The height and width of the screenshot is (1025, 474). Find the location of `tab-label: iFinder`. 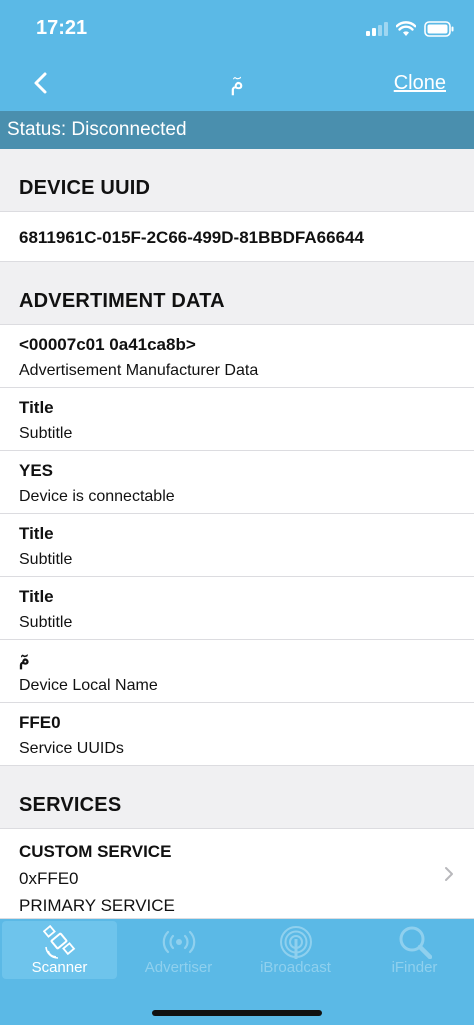

tab-label: iFinder is located at coordinates (414, 967).